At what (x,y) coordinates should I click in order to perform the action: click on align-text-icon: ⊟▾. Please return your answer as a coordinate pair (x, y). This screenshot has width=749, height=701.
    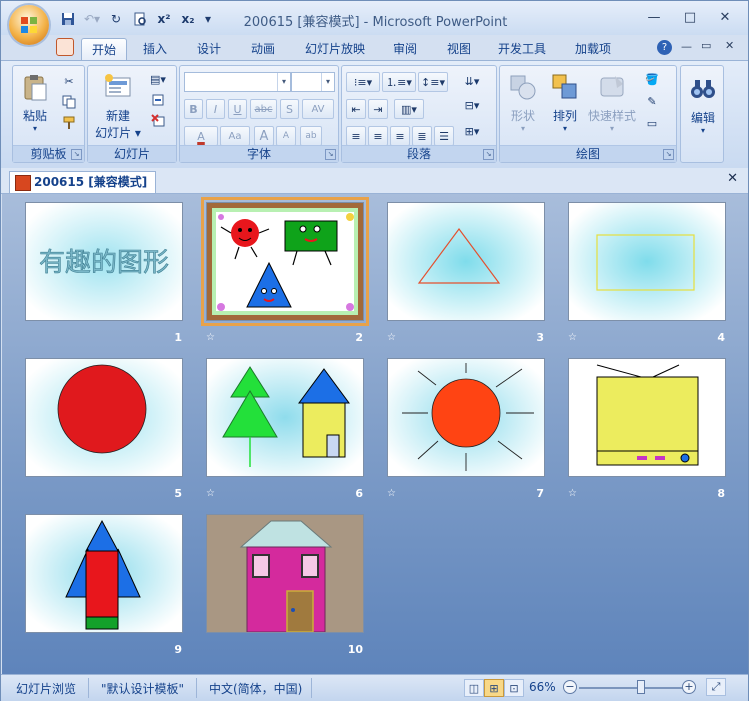
    Looking at the image, I should click on (472, 105).